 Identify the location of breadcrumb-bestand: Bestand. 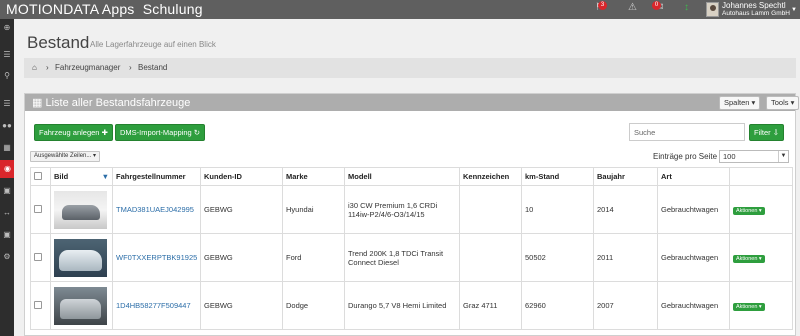
(153, 67).